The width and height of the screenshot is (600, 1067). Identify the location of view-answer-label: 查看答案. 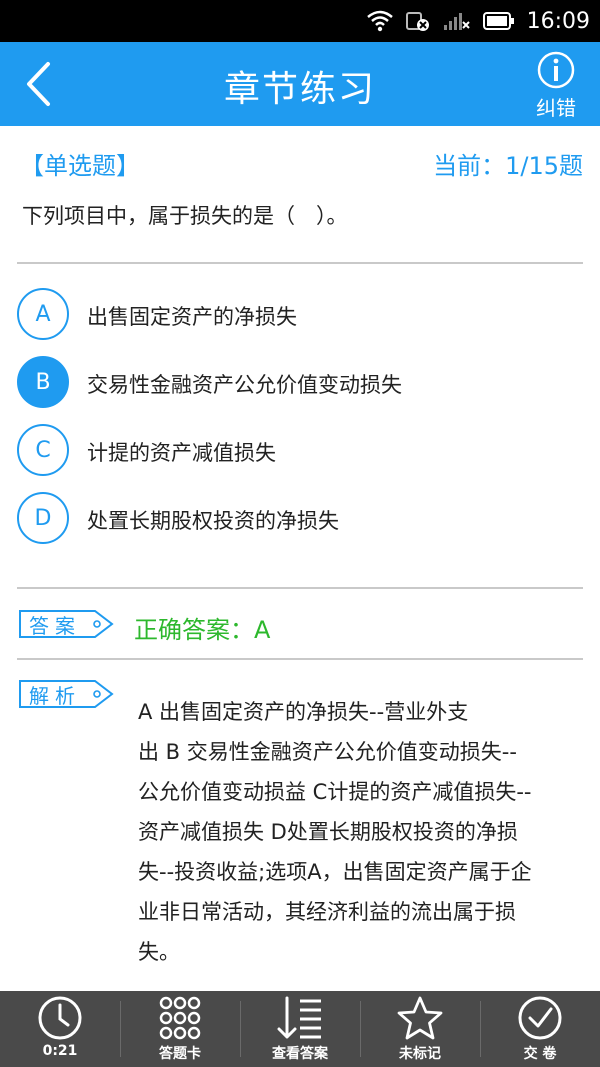
(300, 1054).